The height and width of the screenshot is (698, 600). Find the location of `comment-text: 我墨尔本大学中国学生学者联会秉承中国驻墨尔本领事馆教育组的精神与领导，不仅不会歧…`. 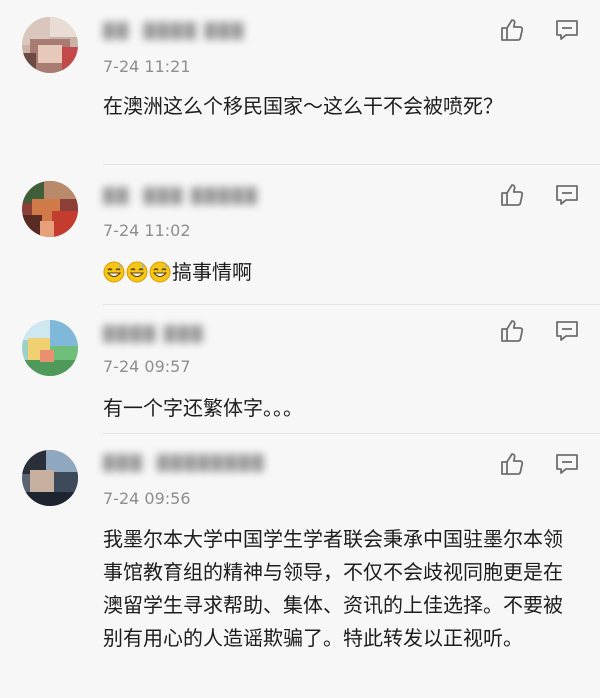

comment-text: 我墨尔本大学中国学生学者联会秉承中国驻墨尔本领事馆教育组的精神与领导，不仅不会歧… is located at coordinates (333, 588).